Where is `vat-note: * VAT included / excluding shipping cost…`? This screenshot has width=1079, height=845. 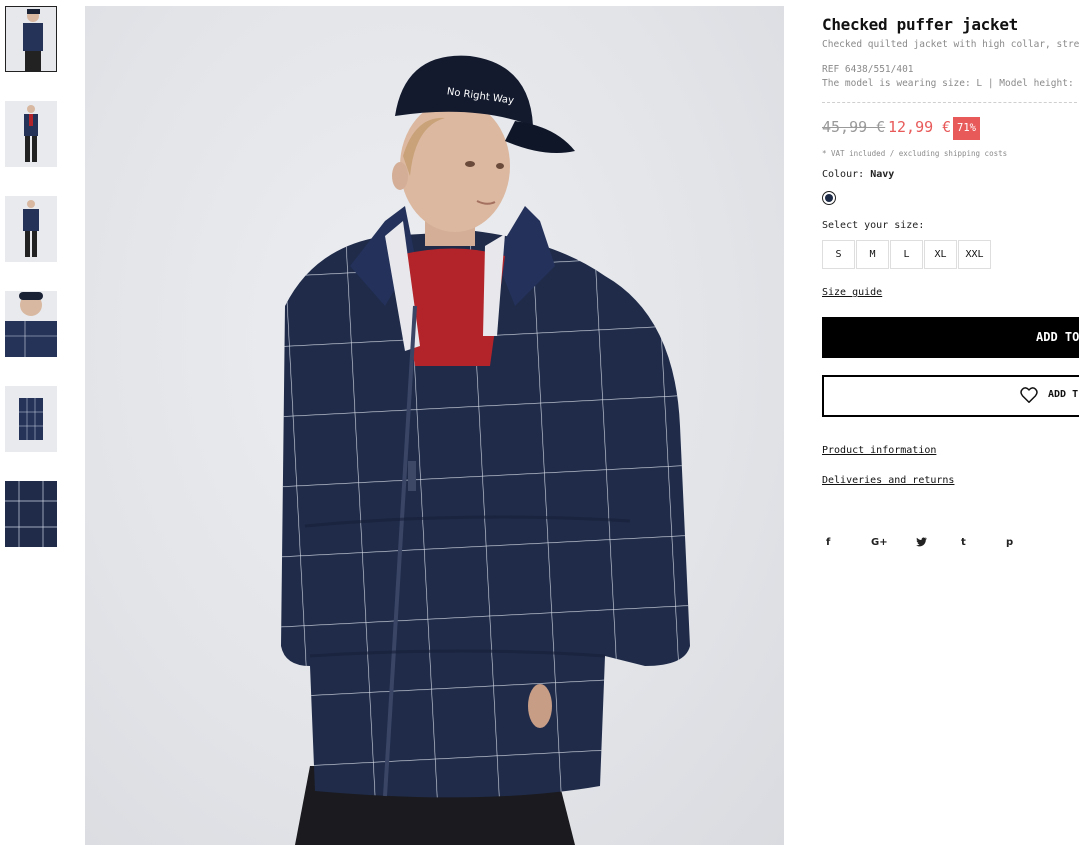
vat-note: * VAT included / excluding shipping cost… is located at coordinates (915, 153).